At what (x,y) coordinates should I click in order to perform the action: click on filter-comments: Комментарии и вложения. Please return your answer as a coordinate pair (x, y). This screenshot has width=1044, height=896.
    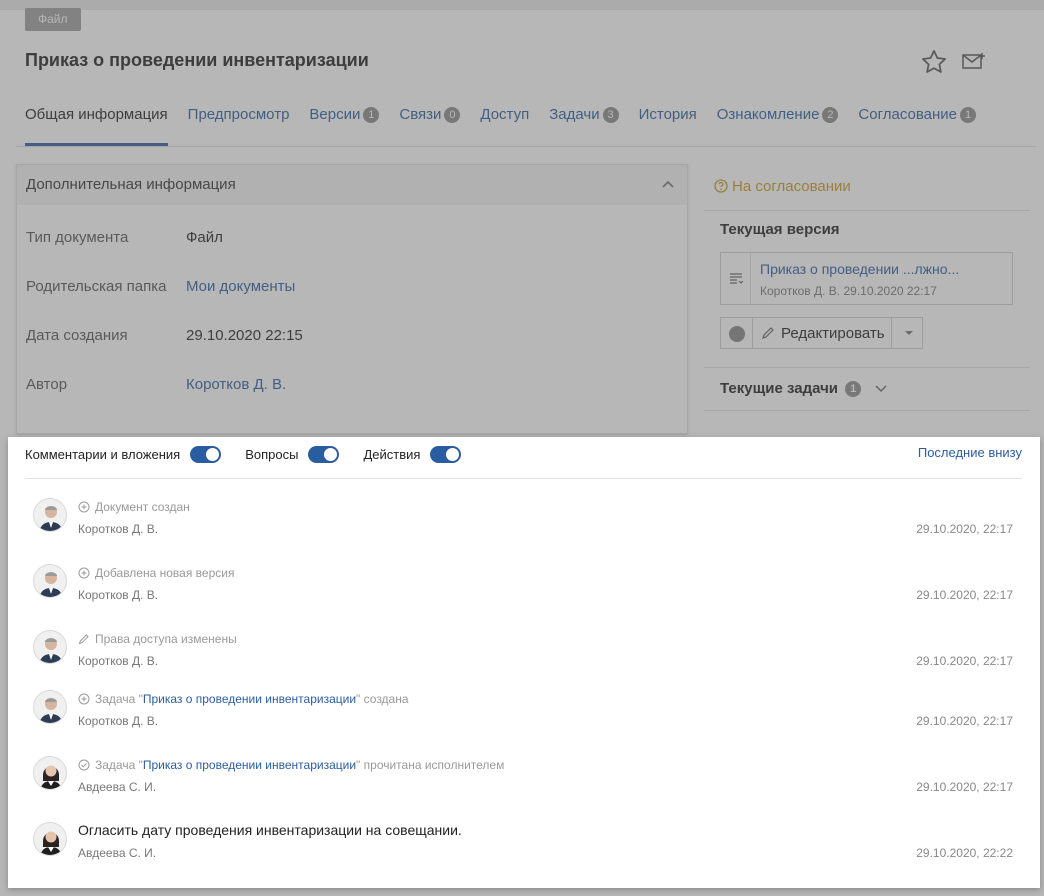
    Looking at the image, I should click on (123, 454).